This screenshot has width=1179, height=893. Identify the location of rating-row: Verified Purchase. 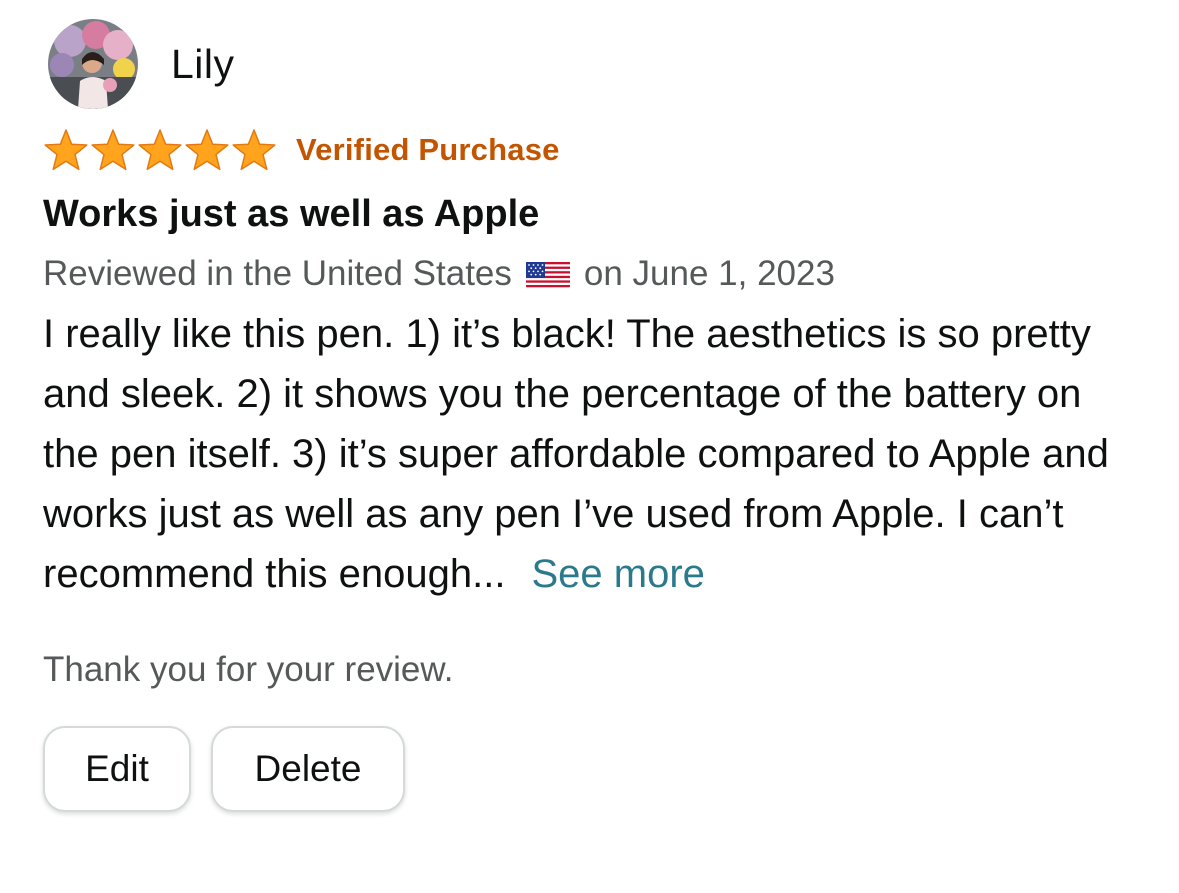
(593, 150).